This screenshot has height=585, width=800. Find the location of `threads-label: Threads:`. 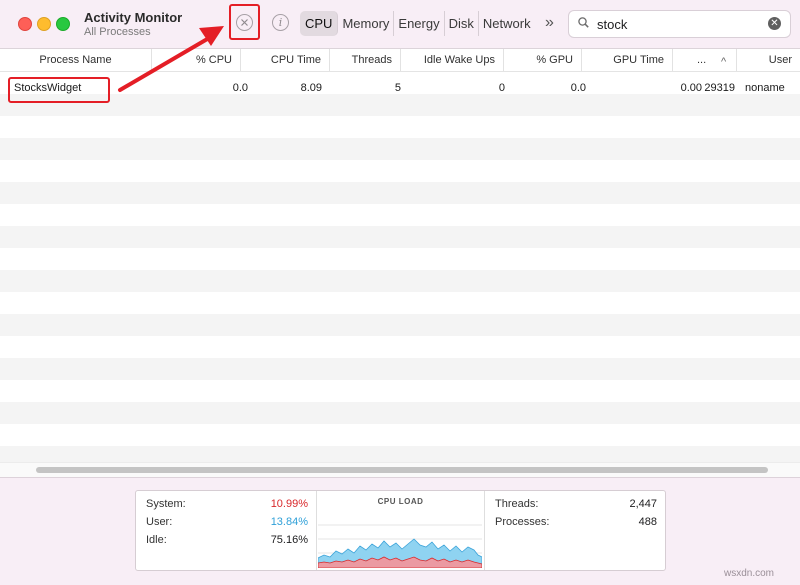

threads-label: Threads: is located at coordinates (517, 504).